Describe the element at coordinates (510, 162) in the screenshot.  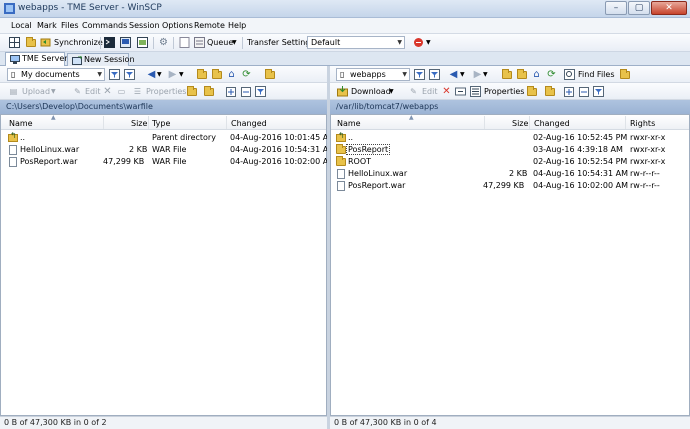
I see `table-row: ROOT 02-Aug-16 10:52:54 PM rwxr-xr-x` at that location.